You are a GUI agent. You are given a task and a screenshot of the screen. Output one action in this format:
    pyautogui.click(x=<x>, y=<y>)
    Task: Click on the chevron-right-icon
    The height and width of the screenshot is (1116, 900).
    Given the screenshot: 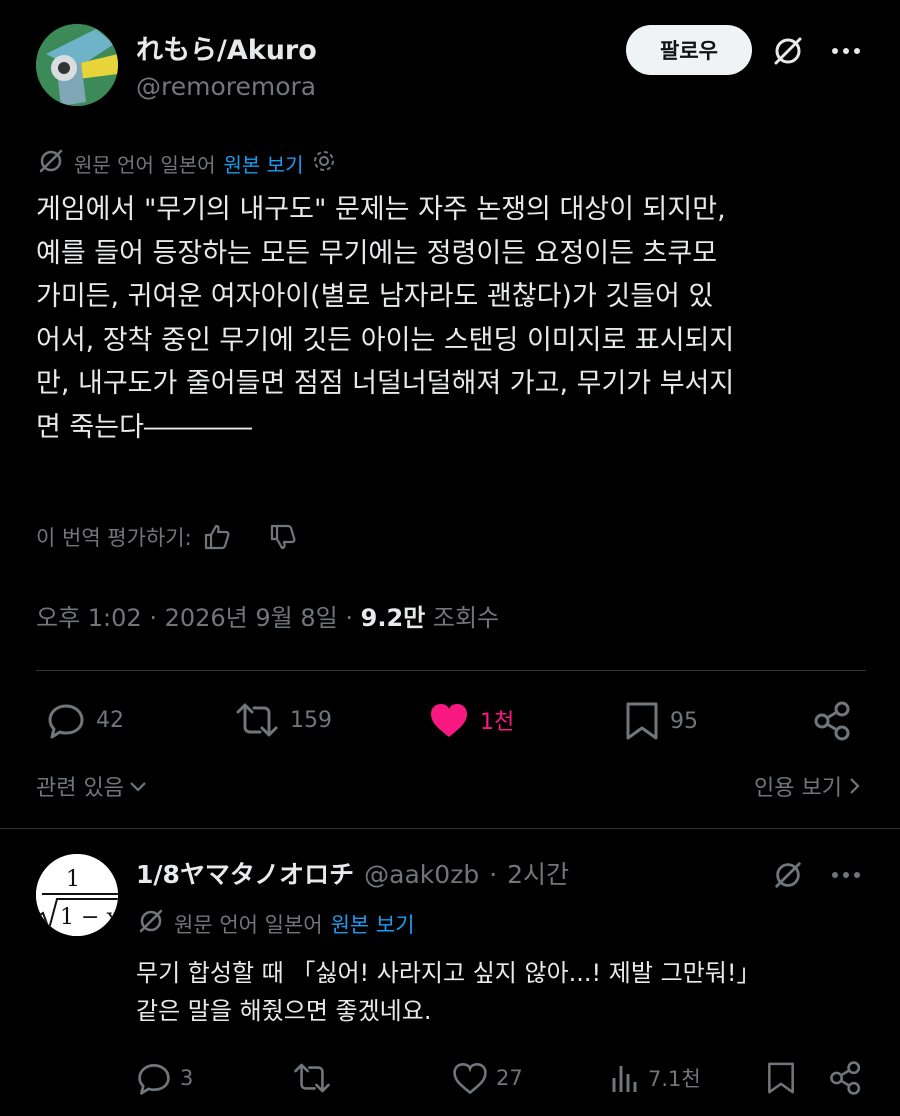 What is the action you would take?
    pyautogui.click(x=855, y=786)
    